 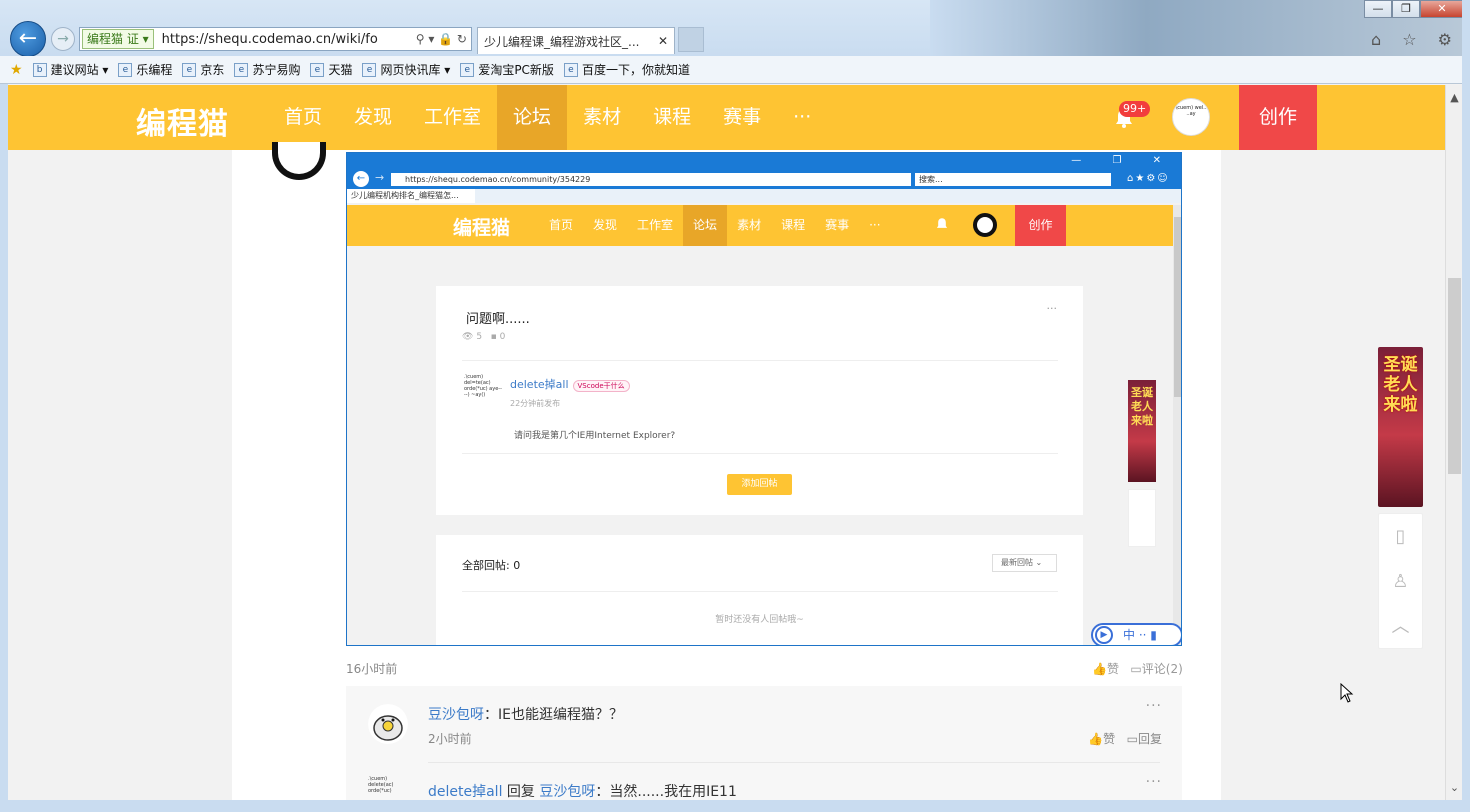 I want to click on comment-text: 豆沙包呀：IE也能逛编程猫？？, so click(x=525, y=715).